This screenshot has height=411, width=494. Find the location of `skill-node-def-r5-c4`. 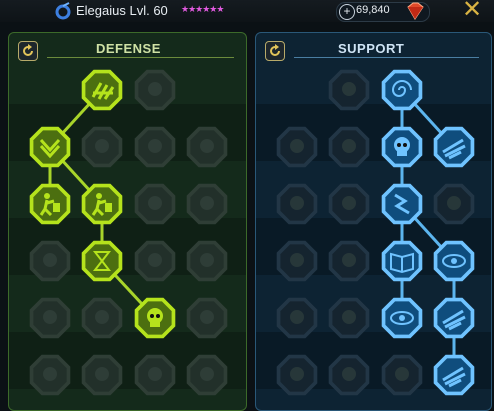

skill-node-def-r5-c4 is located at coordinates (207, 318).